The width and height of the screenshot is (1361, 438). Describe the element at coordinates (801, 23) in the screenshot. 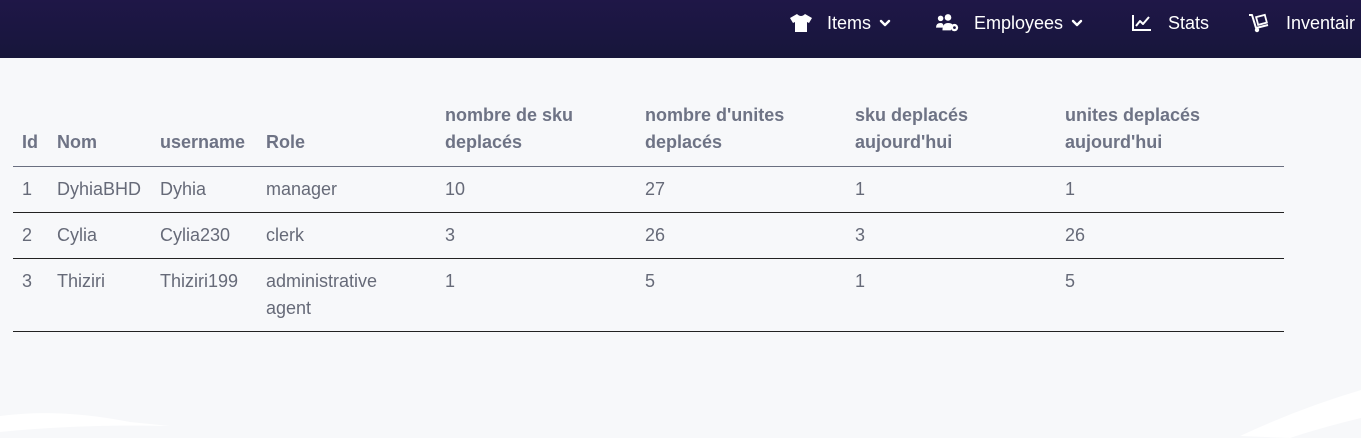

I see `tshirt-icon` at that location.